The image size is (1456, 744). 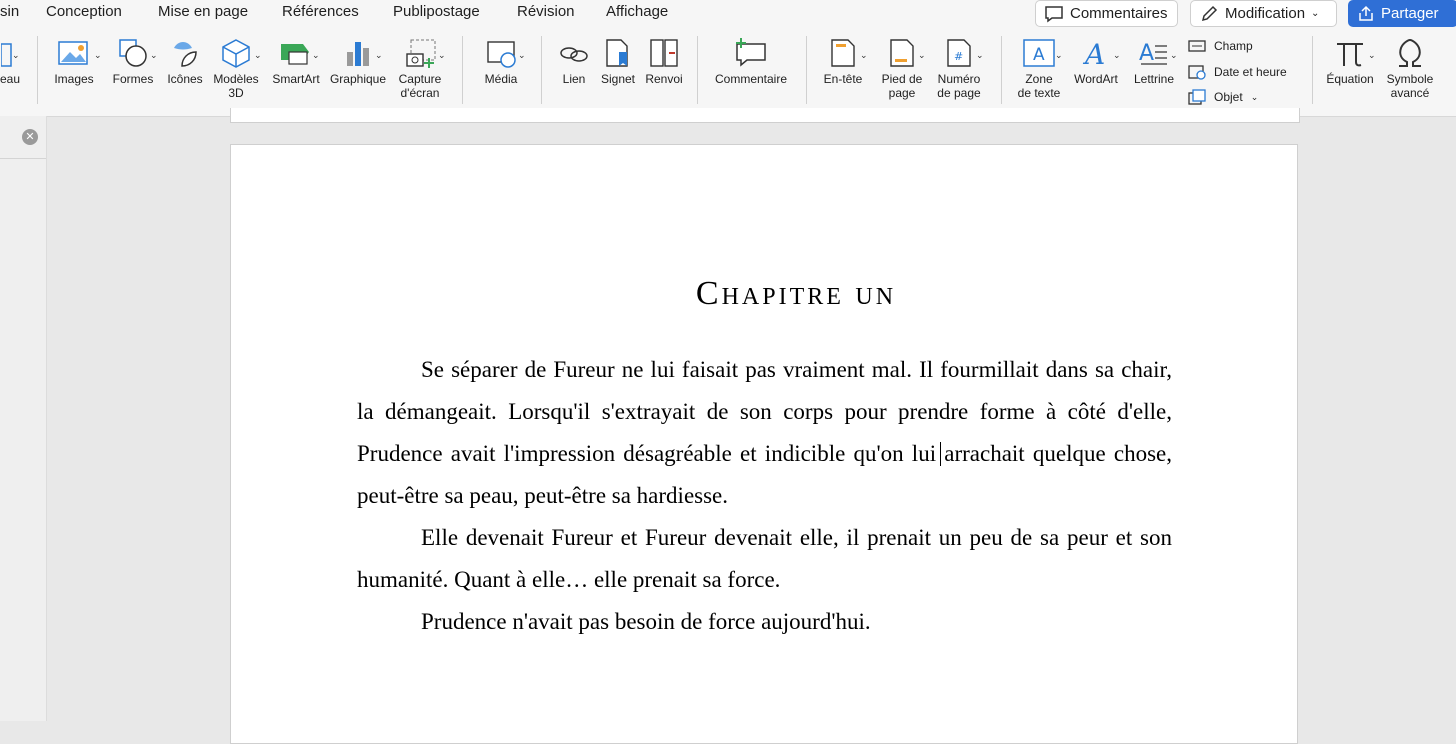 I want to click on comments-button: Commentaires, so click(x=1106, y=13).